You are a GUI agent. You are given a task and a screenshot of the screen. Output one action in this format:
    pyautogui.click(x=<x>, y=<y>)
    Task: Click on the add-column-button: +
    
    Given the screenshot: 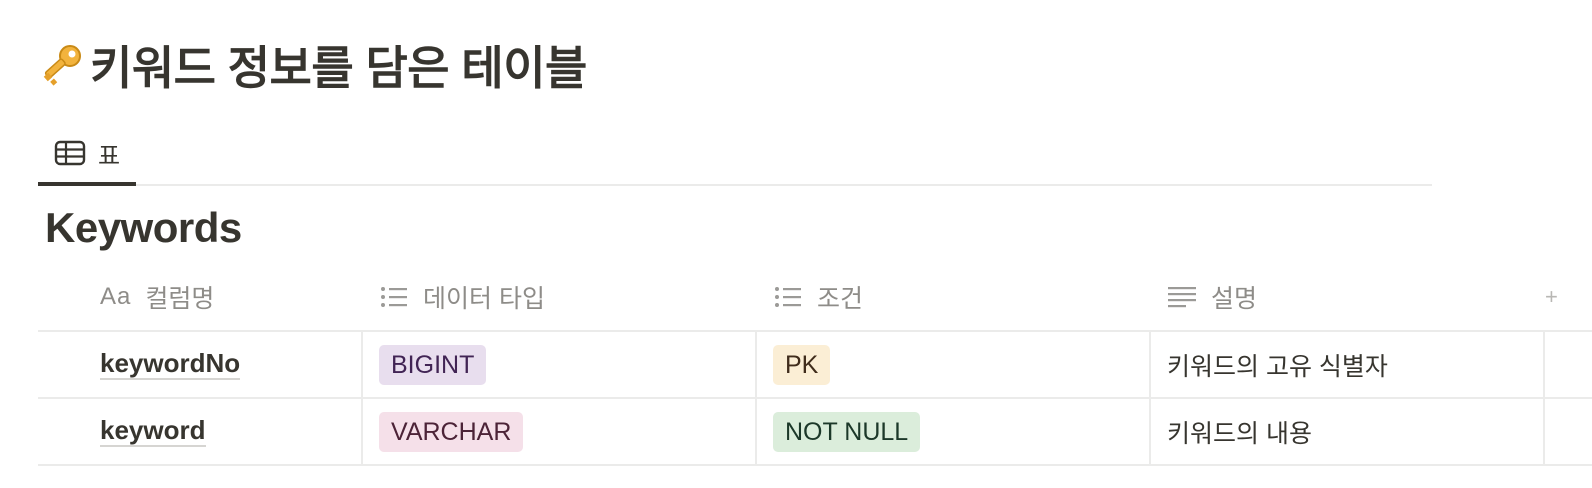 What is the action you would take?
    pyautogui.click(x=1567, y=297)
    